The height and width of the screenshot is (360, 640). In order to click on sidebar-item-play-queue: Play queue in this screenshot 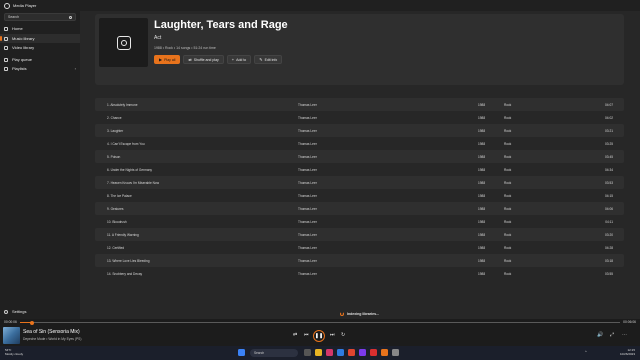, I will do `click(40, 59)`.